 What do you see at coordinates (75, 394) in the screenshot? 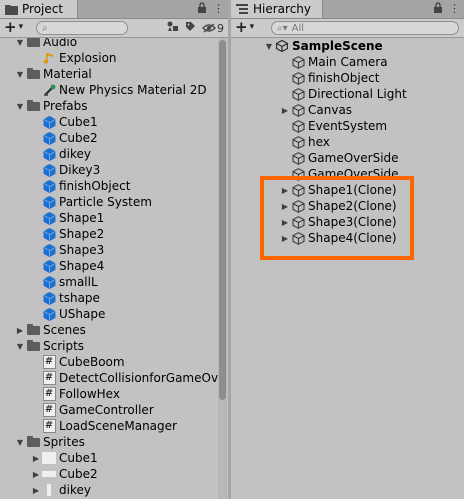
I see `project-item-followhex: # FollowHex` at bounding box center [75, 394].